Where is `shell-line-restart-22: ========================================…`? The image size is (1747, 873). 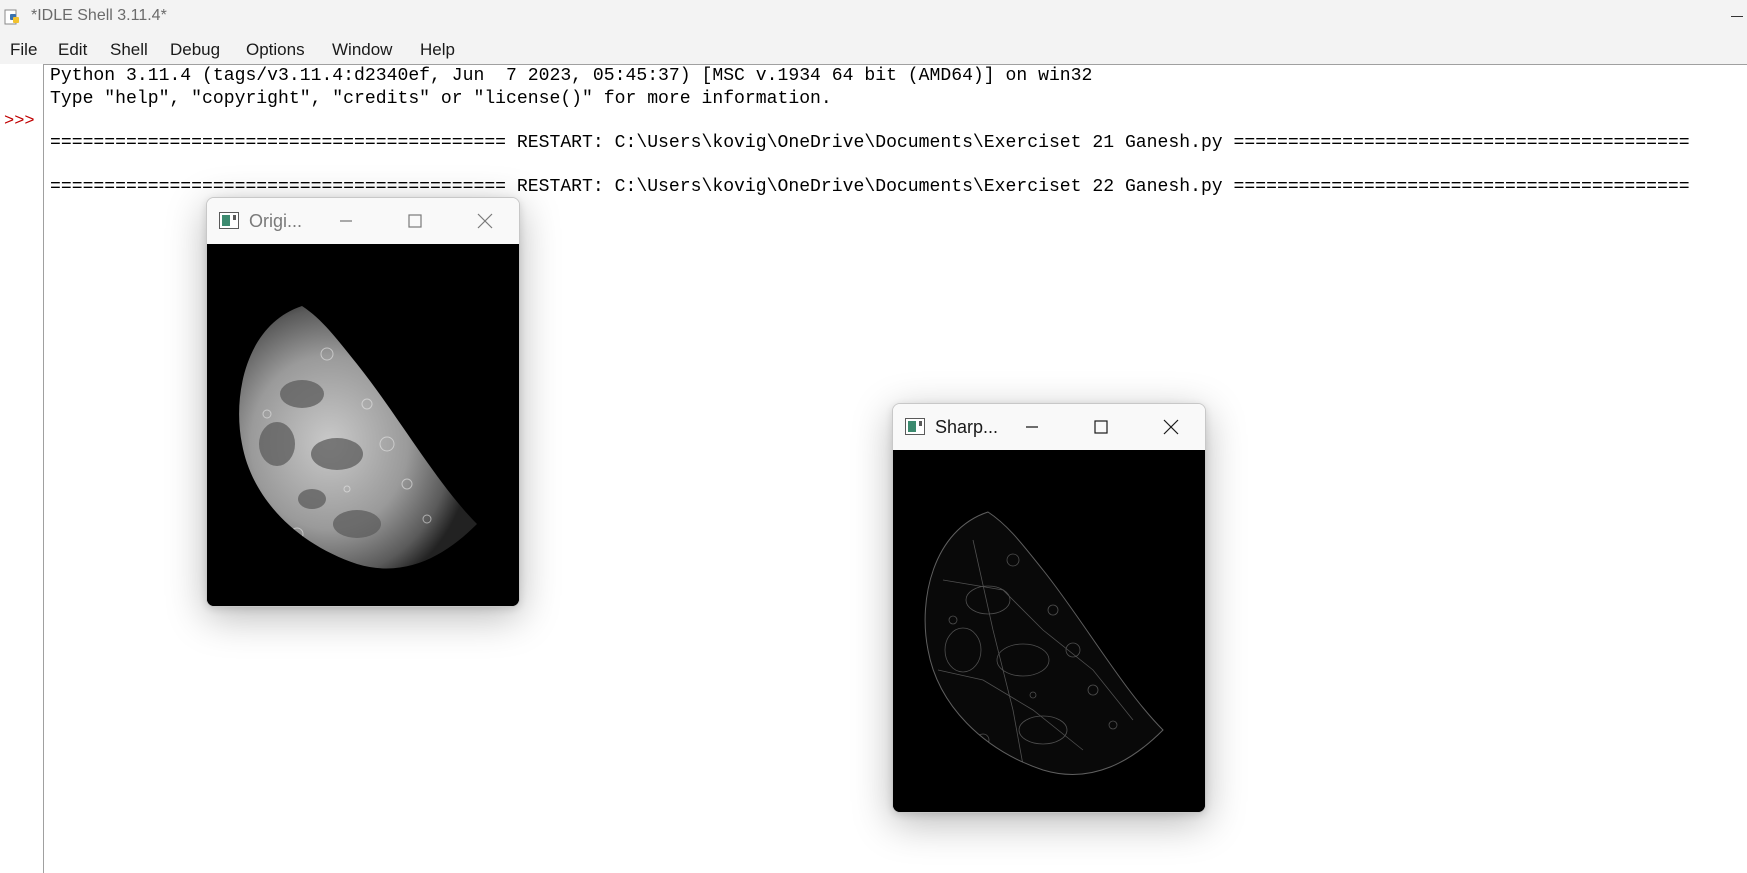
shell-line-restart-22: ========================================… is located at coordinates (870, 187).